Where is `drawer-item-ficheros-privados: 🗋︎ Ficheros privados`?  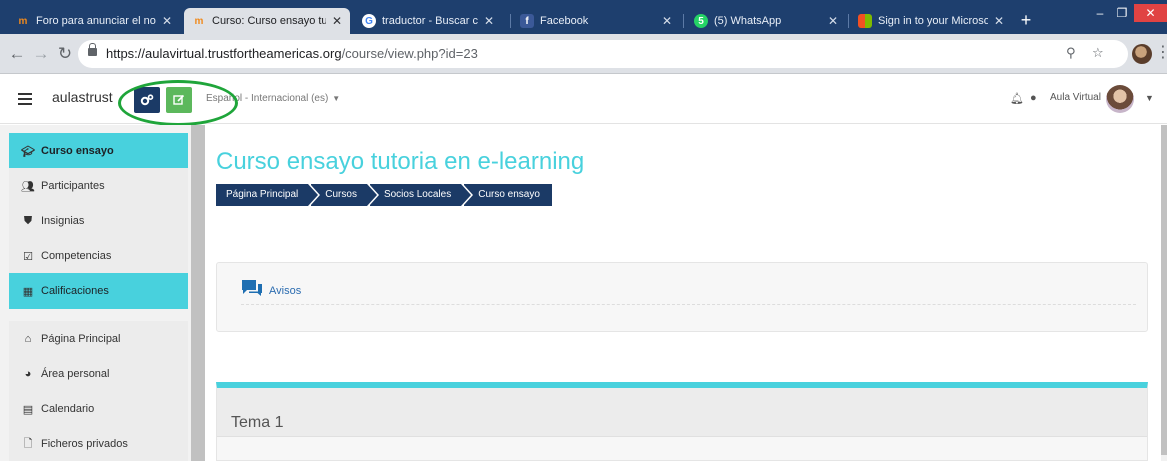
drawer-item-ficheros-privados: 🗋︎ Ficheros privados is located at coordinates (98, 443).